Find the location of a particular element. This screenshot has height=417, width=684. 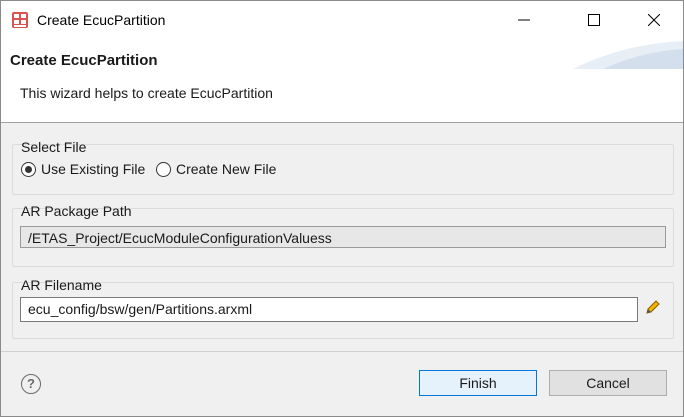

footer-separator is located at coordinates (342, 351).